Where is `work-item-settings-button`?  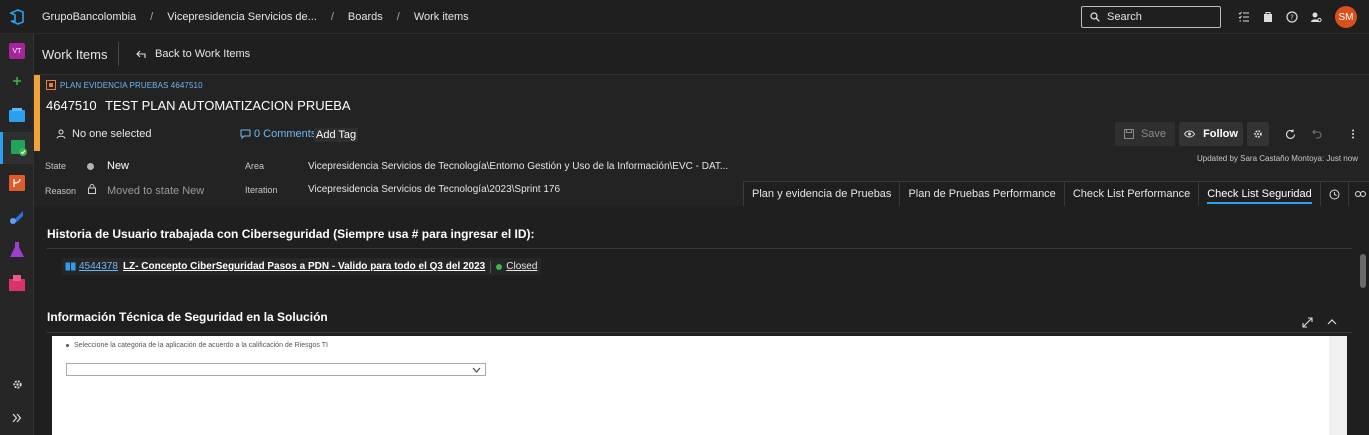
work-item-settings-button is located at coordinates (1258, 134).